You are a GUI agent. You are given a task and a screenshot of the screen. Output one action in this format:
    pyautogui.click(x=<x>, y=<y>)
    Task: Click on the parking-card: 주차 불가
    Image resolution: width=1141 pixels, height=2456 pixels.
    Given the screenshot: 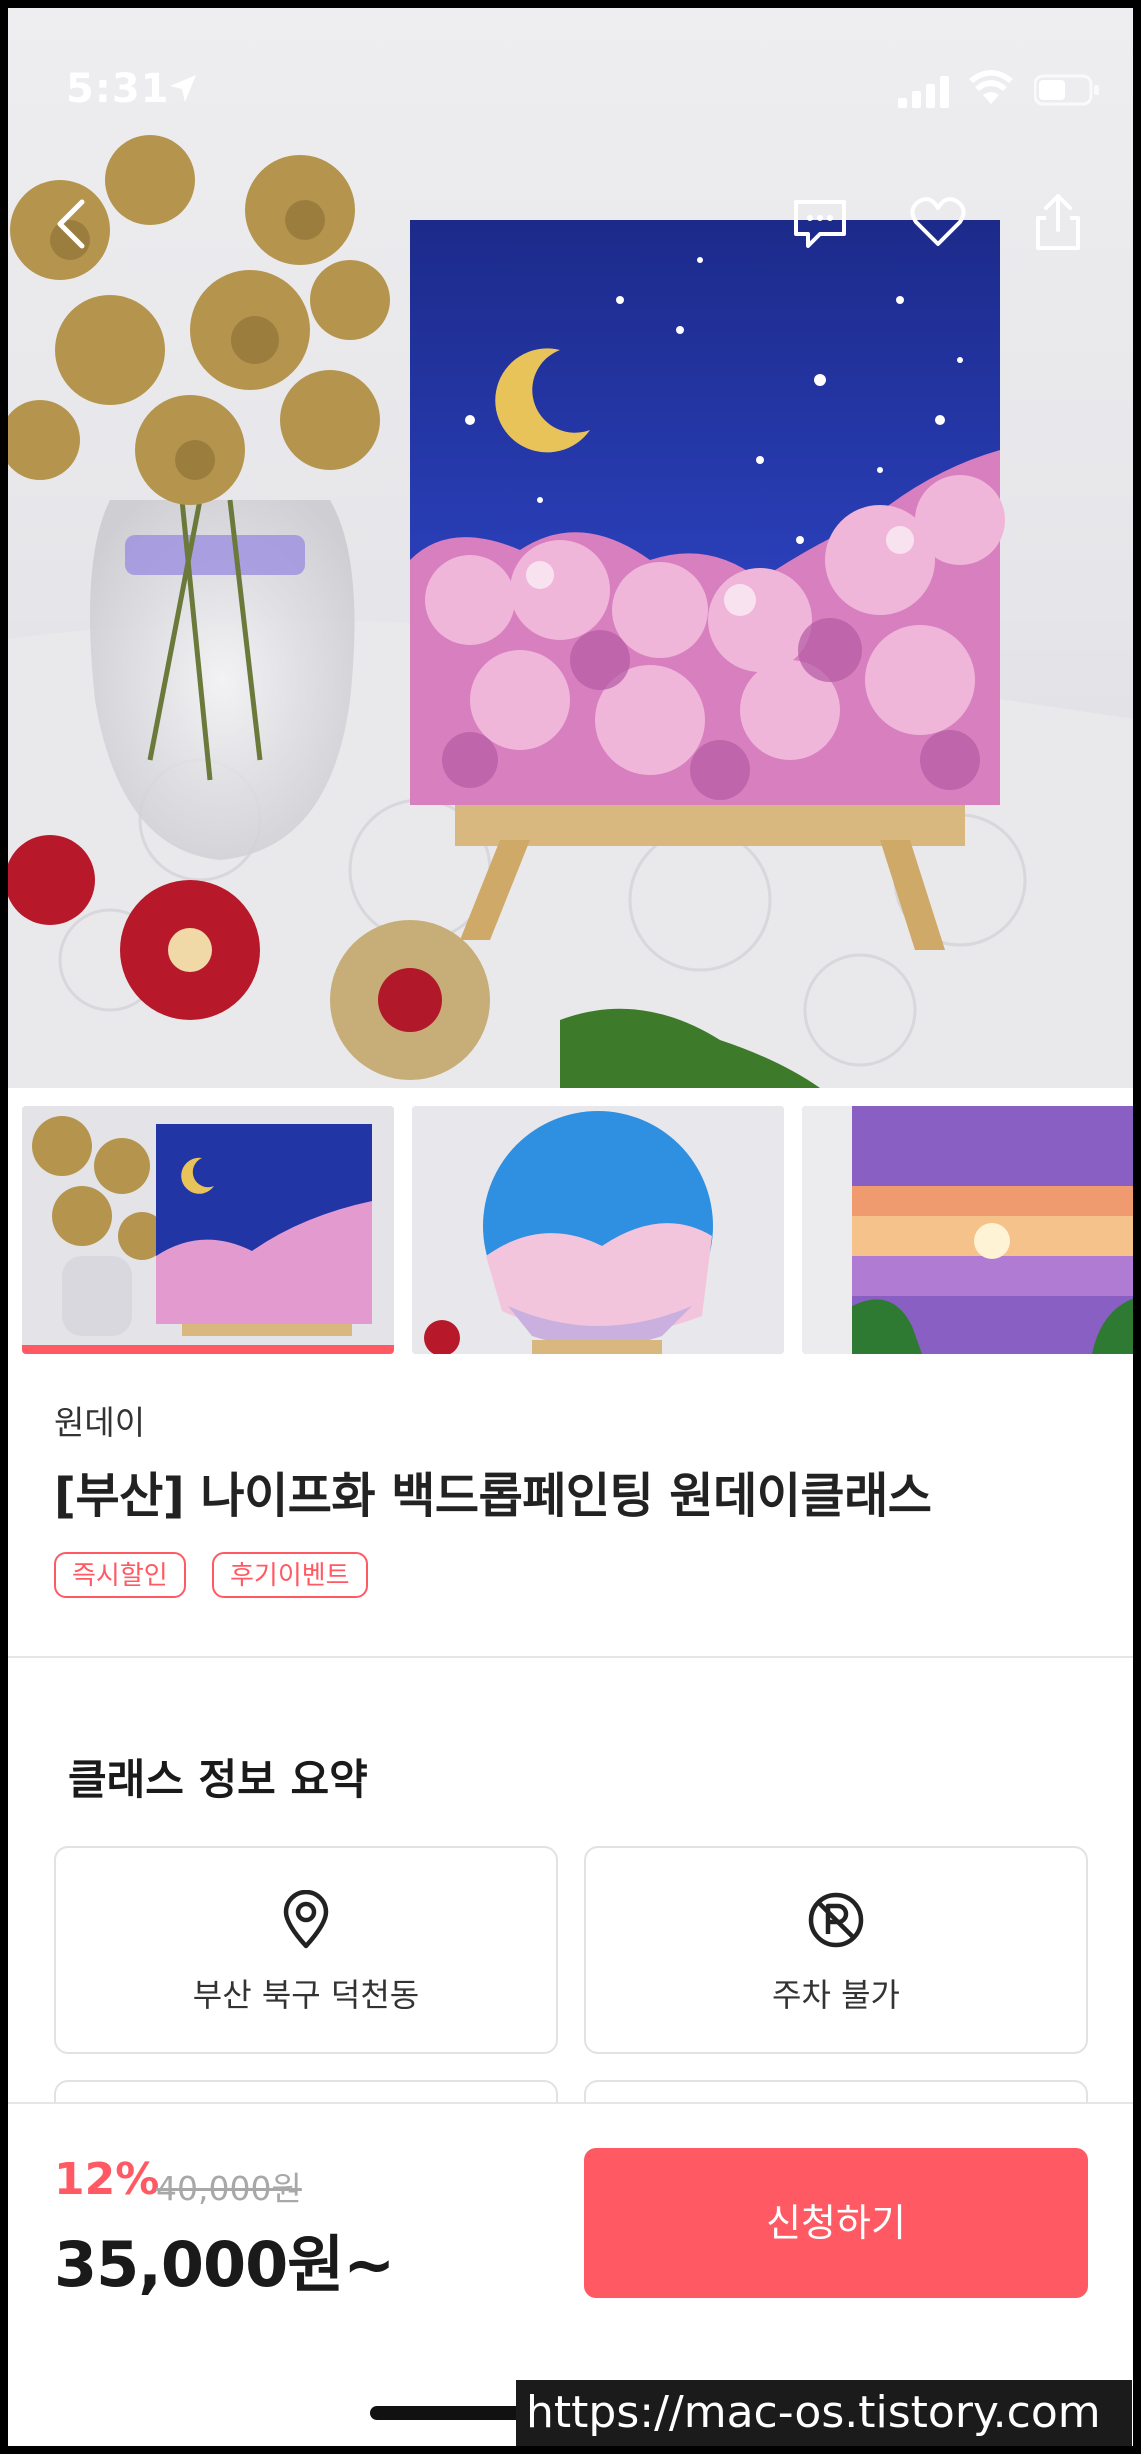 What is the action you would take?
    pyautogui.click(x=836, y=1950)
    